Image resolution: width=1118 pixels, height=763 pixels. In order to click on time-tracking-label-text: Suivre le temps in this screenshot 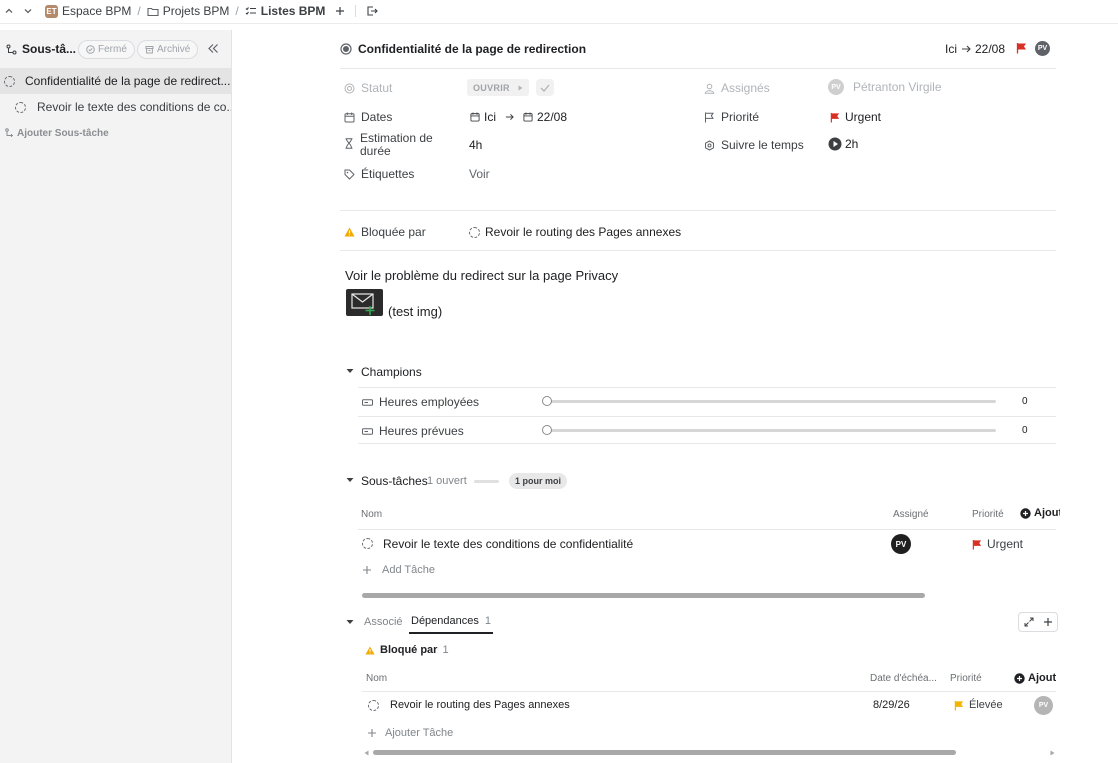, I will do `click(762, 145)`.